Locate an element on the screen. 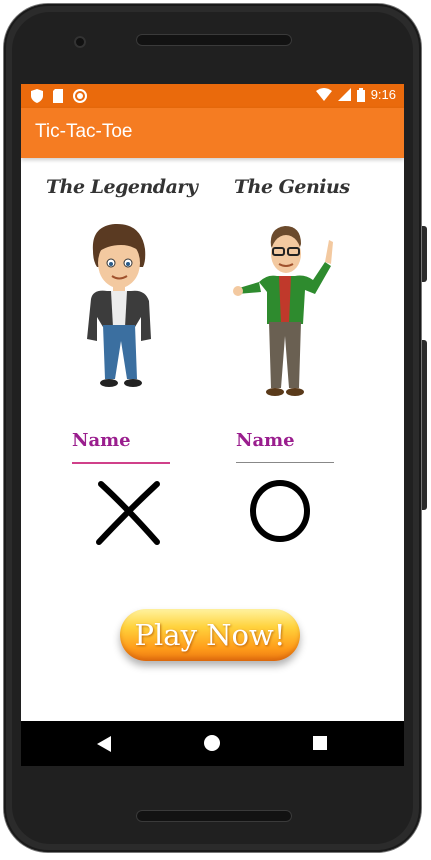 This screenshot has width=431, height=860. volume-button is located at coordinates (424, 425).